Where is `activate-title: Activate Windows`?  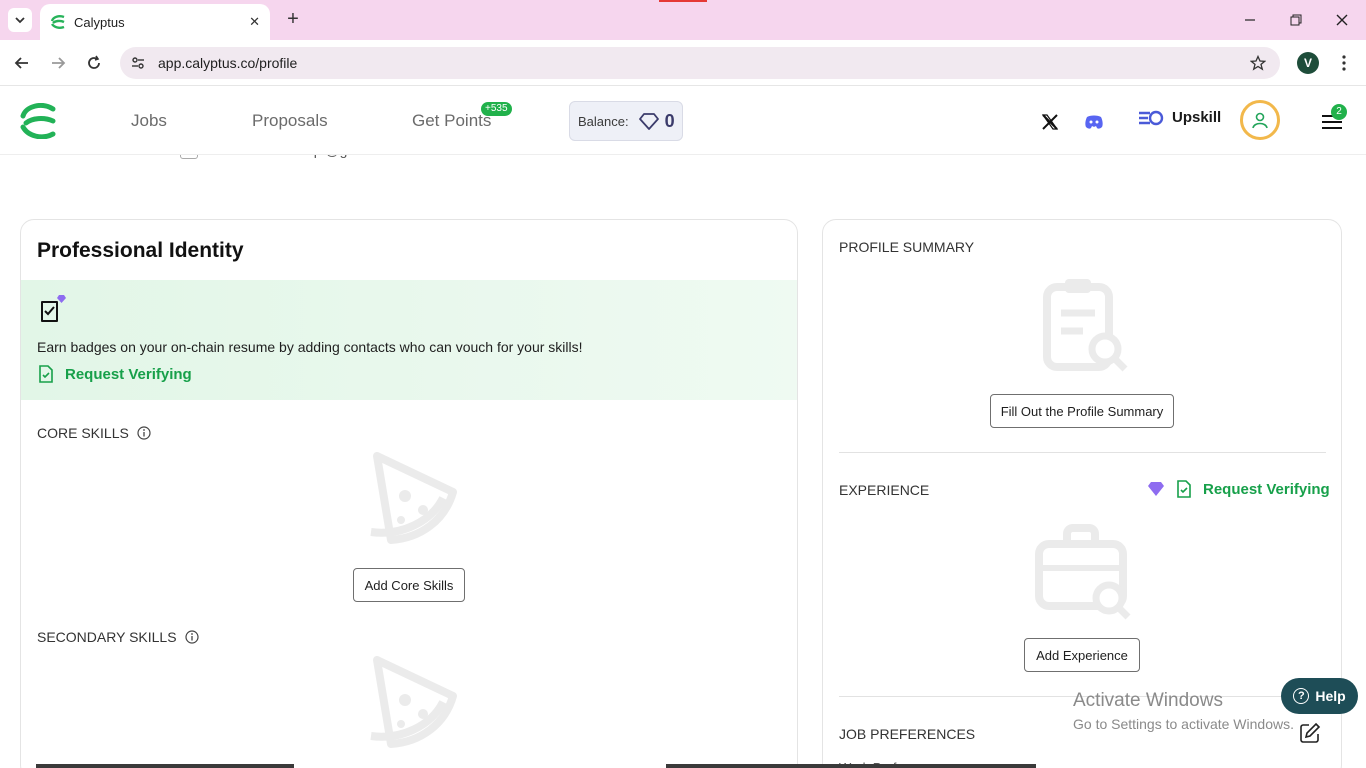
activate-title: Activate Windows is located at coordinates (1148, 700).